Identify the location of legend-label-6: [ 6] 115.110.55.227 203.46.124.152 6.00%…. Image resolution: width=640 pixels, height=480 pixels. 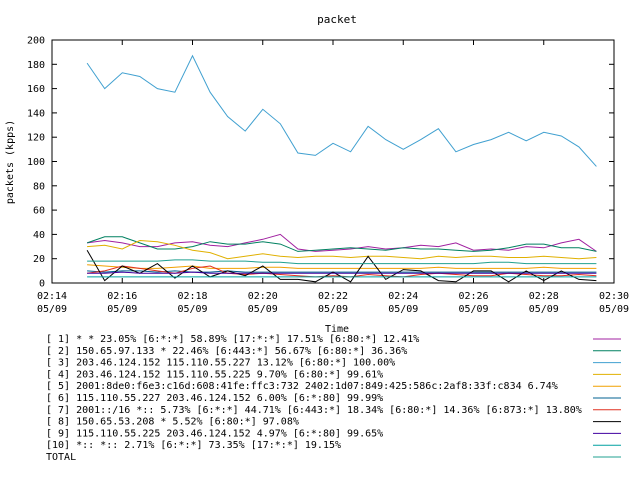
(214, 398).